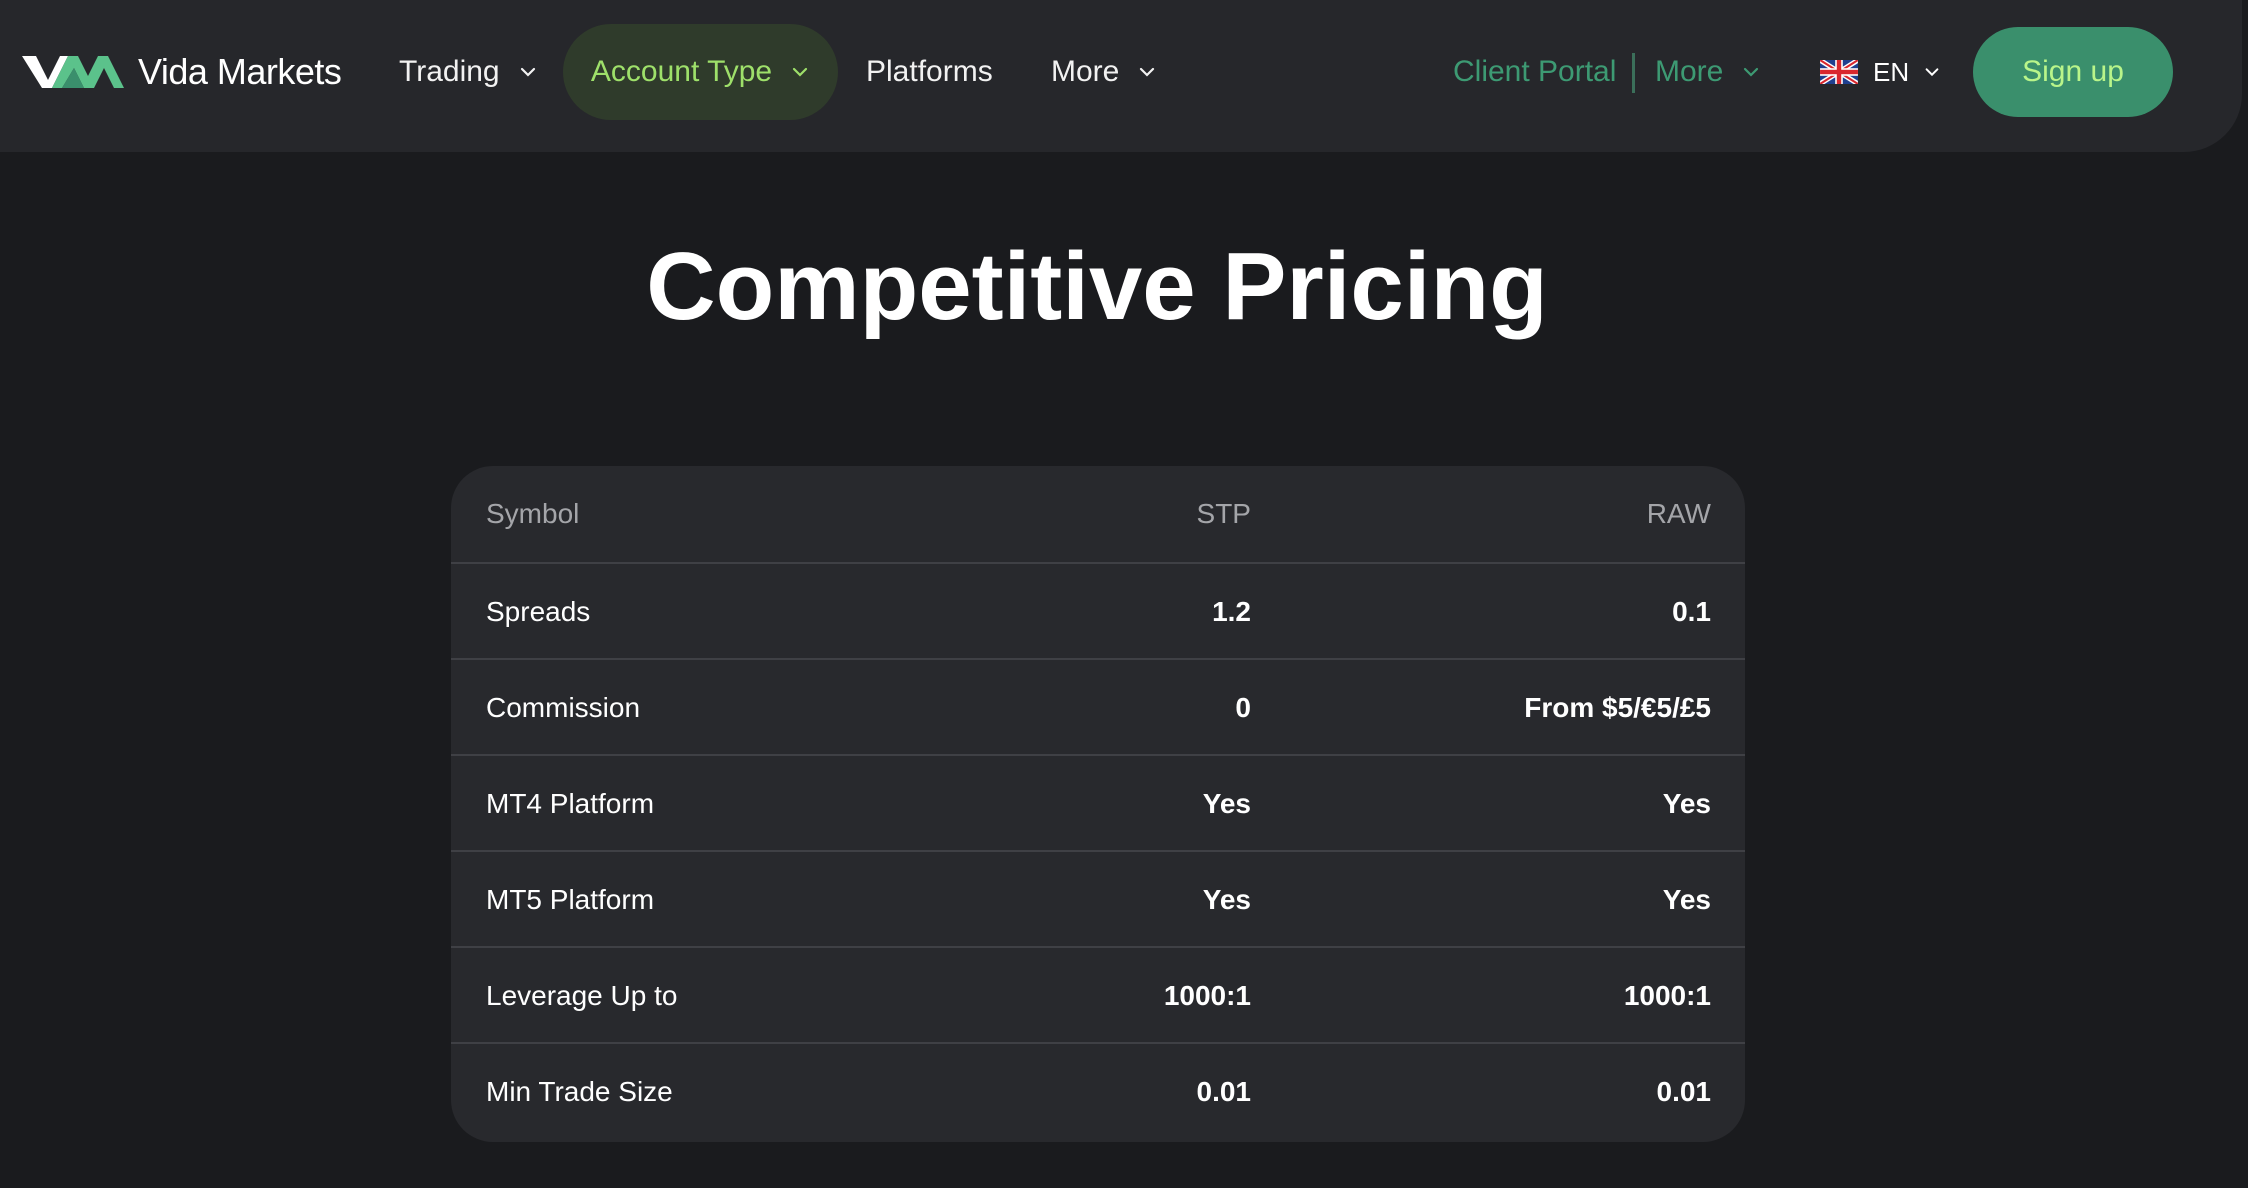  What do you see at coordinates (1839, 72) in the screenshot?
I see `uk-flag-icon` at bounding box center [1839, 72].